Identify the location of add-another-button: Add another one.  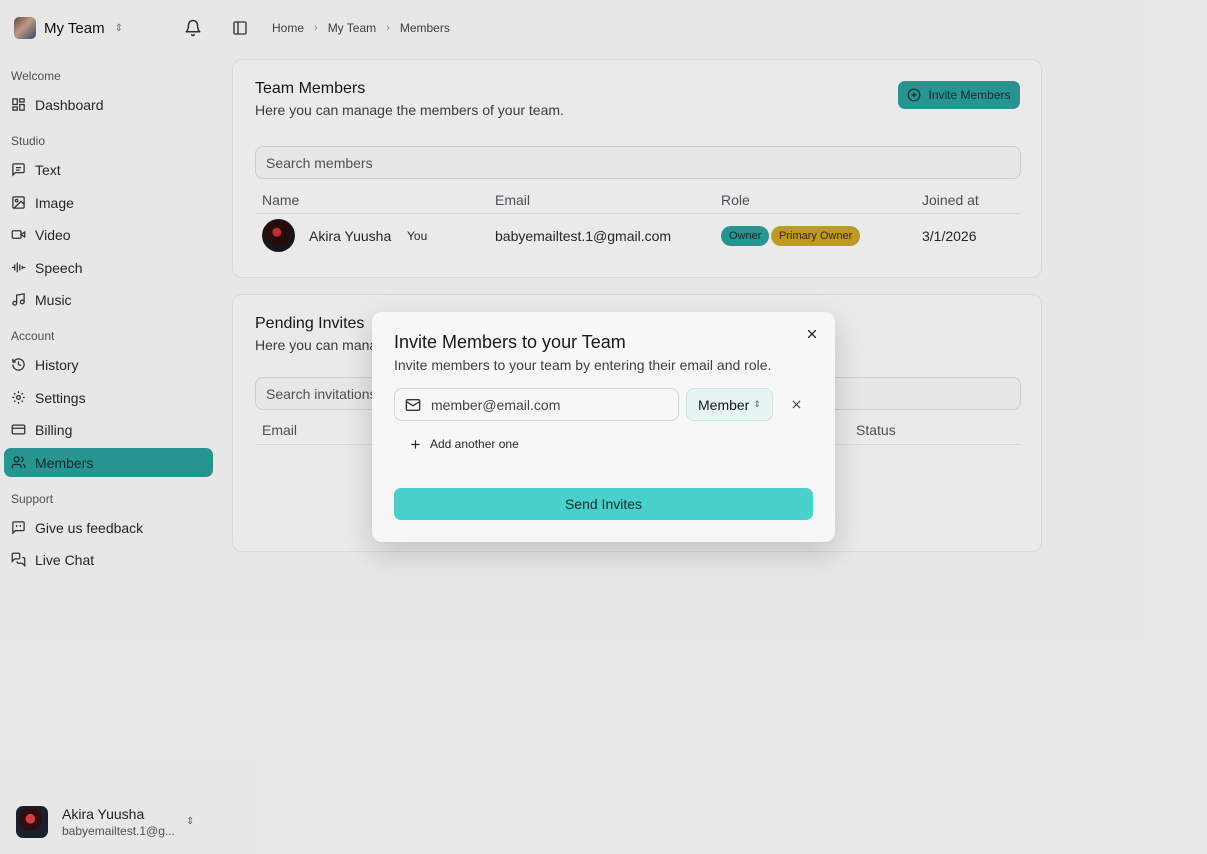
(464, 444).